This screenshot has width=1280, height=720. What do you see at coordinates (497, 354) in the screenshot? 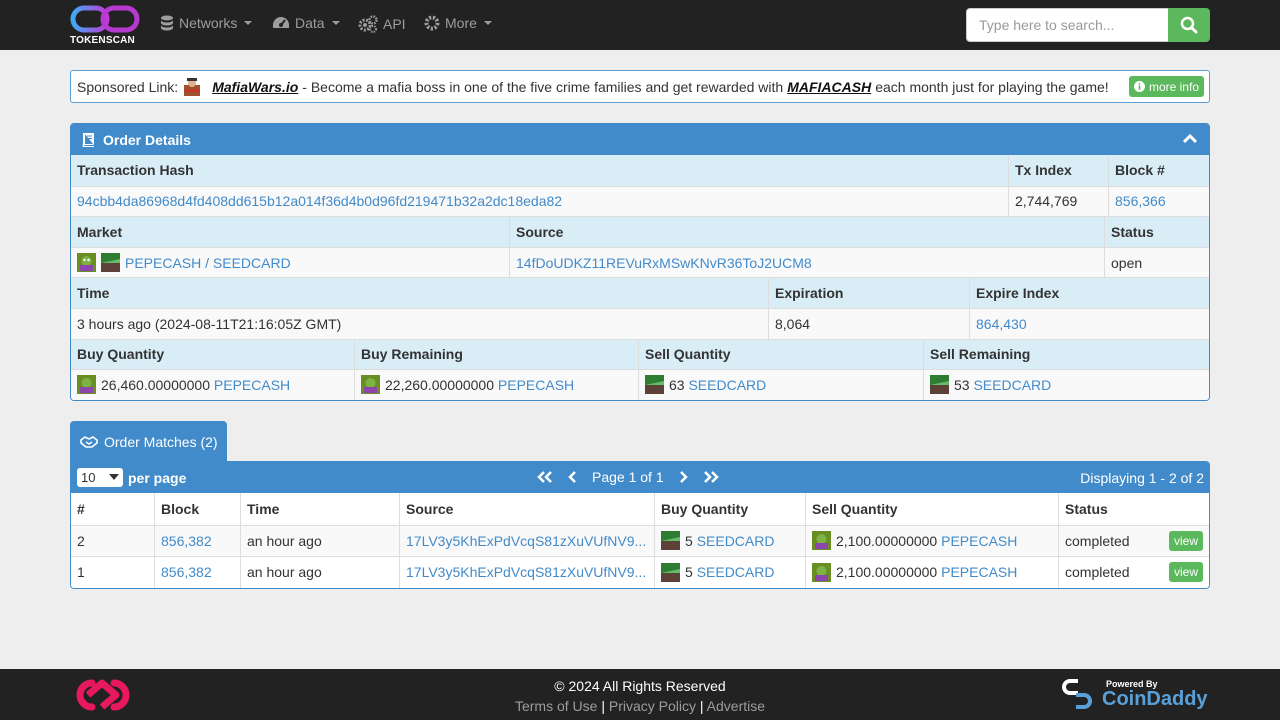
I see `buy-remaining-label: Buy Remaining` at bounding box center [497, 354].